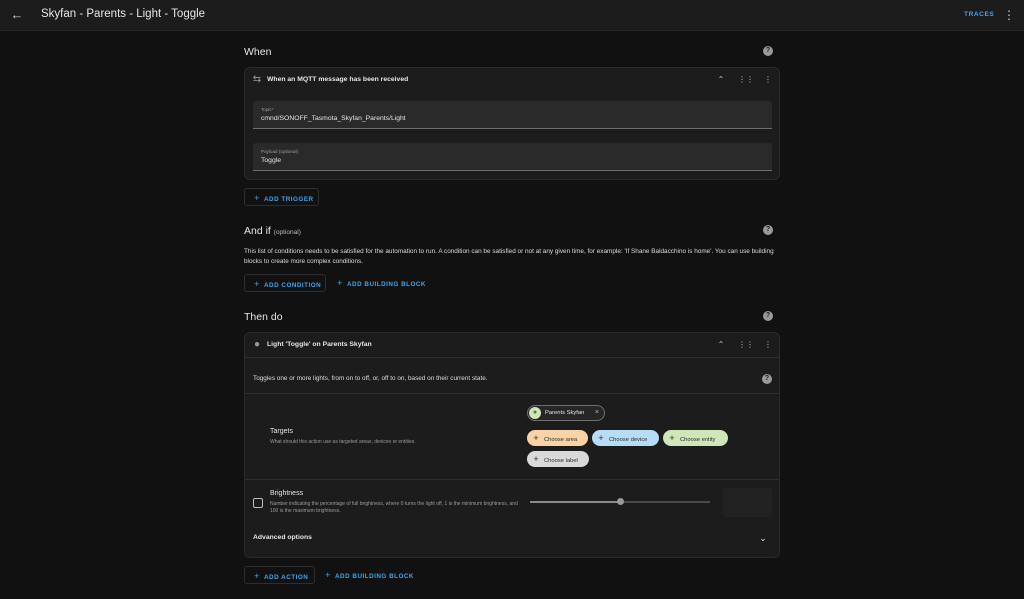 The height and width of the screenshot is (599, 1024). Describe the element at coordinates (257, 231) in the screenshot. I see `and-if-title: And if` at that location.